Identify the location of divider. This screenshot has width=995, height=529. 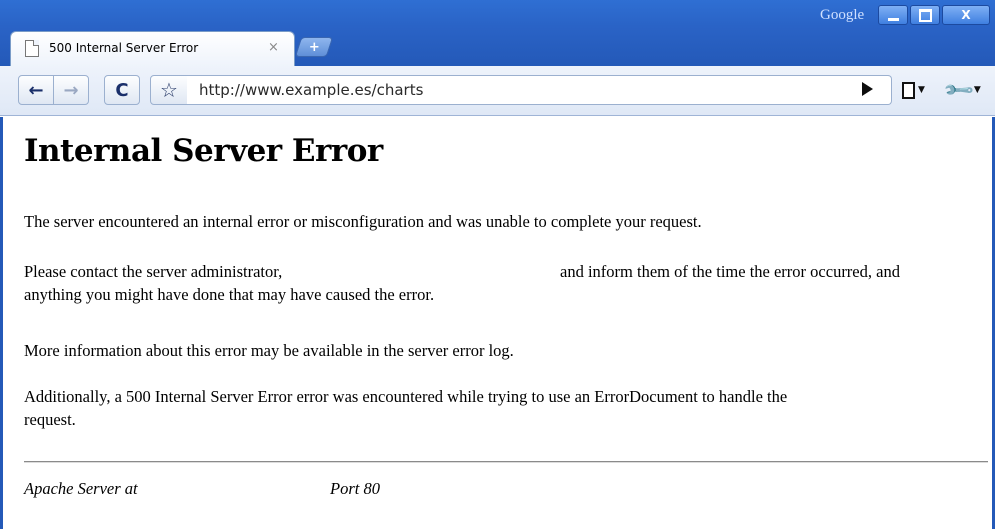
(506, 462).